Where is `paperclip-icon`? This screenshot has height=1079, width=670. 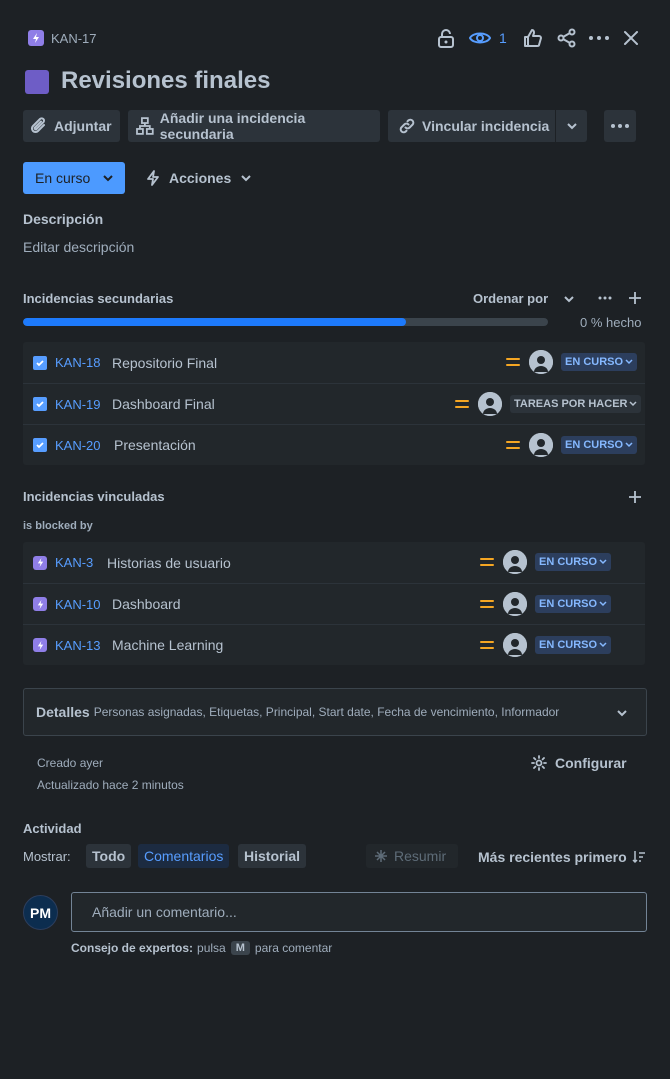
paperclip-icon is located at coordinates (37, 125).